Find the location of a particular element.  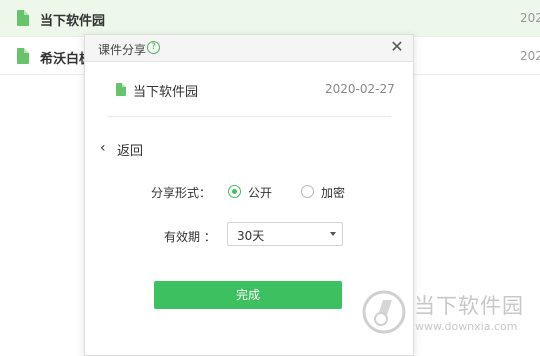

watermark-logo-icon is located at coordinates (384, 312).